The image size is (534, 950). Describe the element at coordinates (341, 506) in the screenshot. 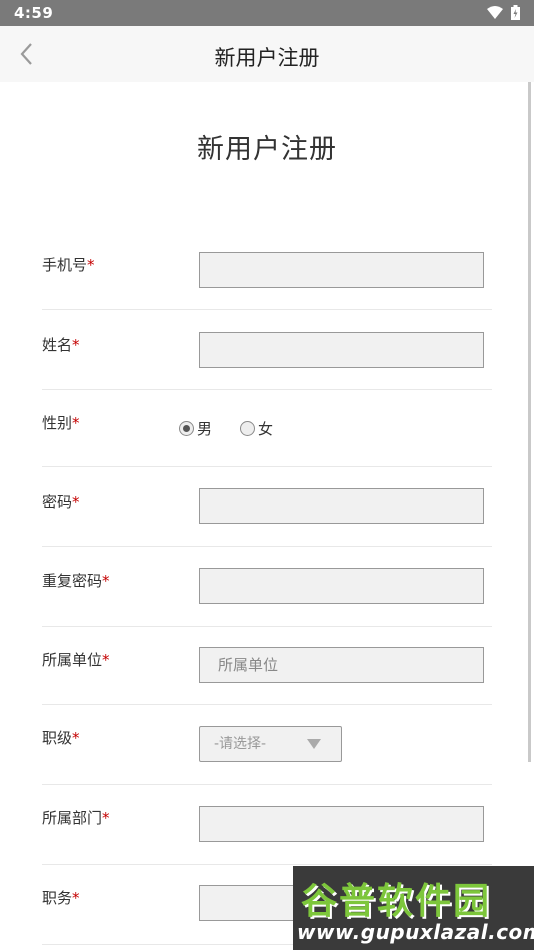

I see `password-input` at that location.